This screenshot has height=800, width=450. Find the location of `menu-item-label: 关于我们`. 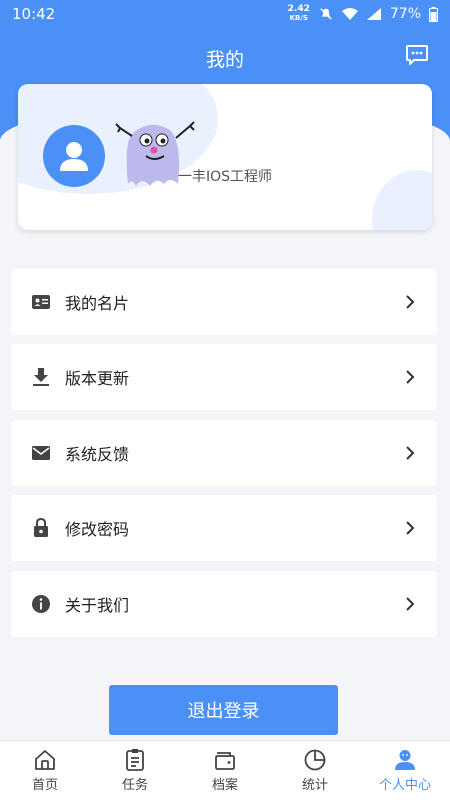

menu-item-label: 关于我们 is located at coordinates (97, 605).